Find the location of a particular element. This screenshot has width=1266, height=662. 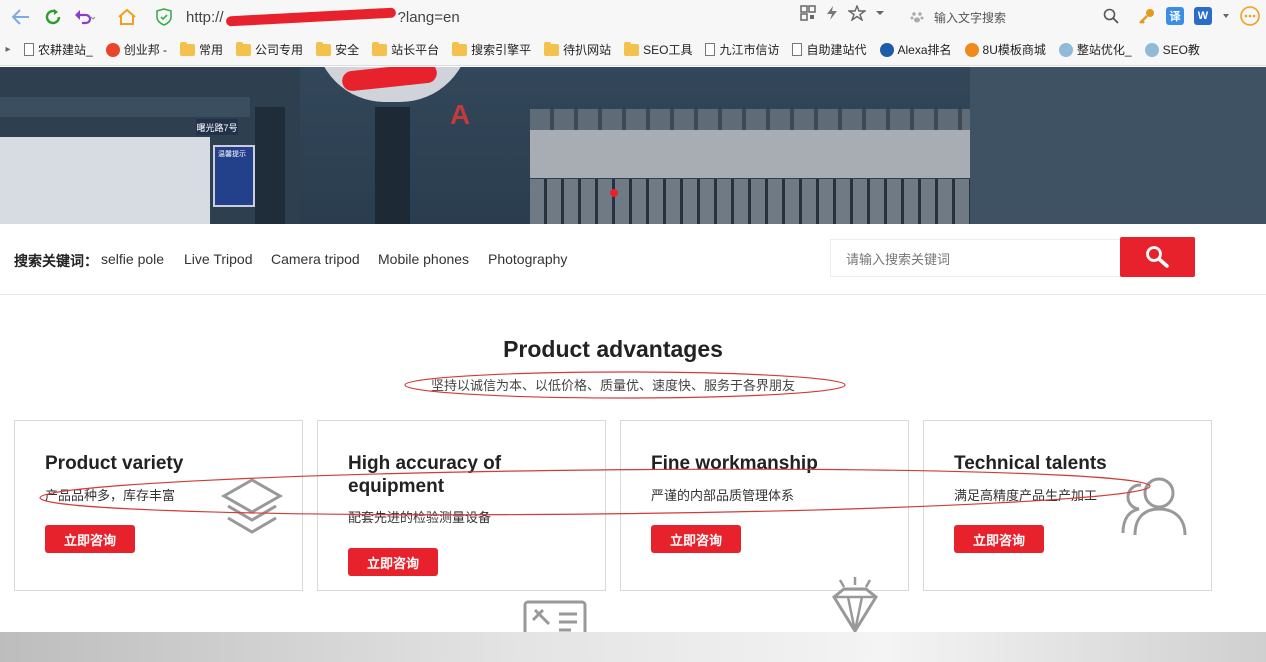

home-button is located at coordinates (127, 17).